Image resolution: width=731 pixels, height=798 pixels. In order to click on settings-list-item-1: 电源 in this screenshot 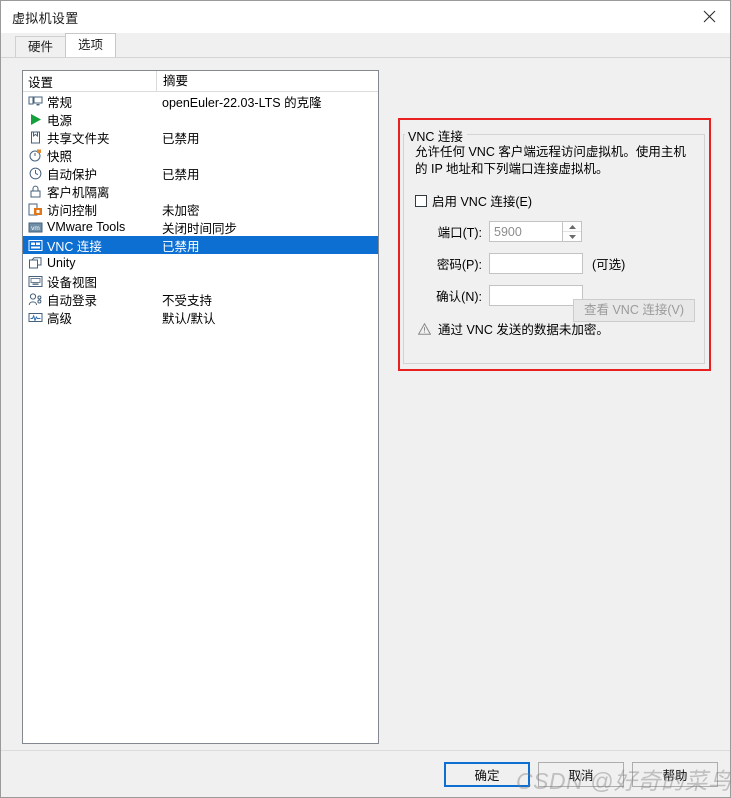, I will do `click(200, 119)`.